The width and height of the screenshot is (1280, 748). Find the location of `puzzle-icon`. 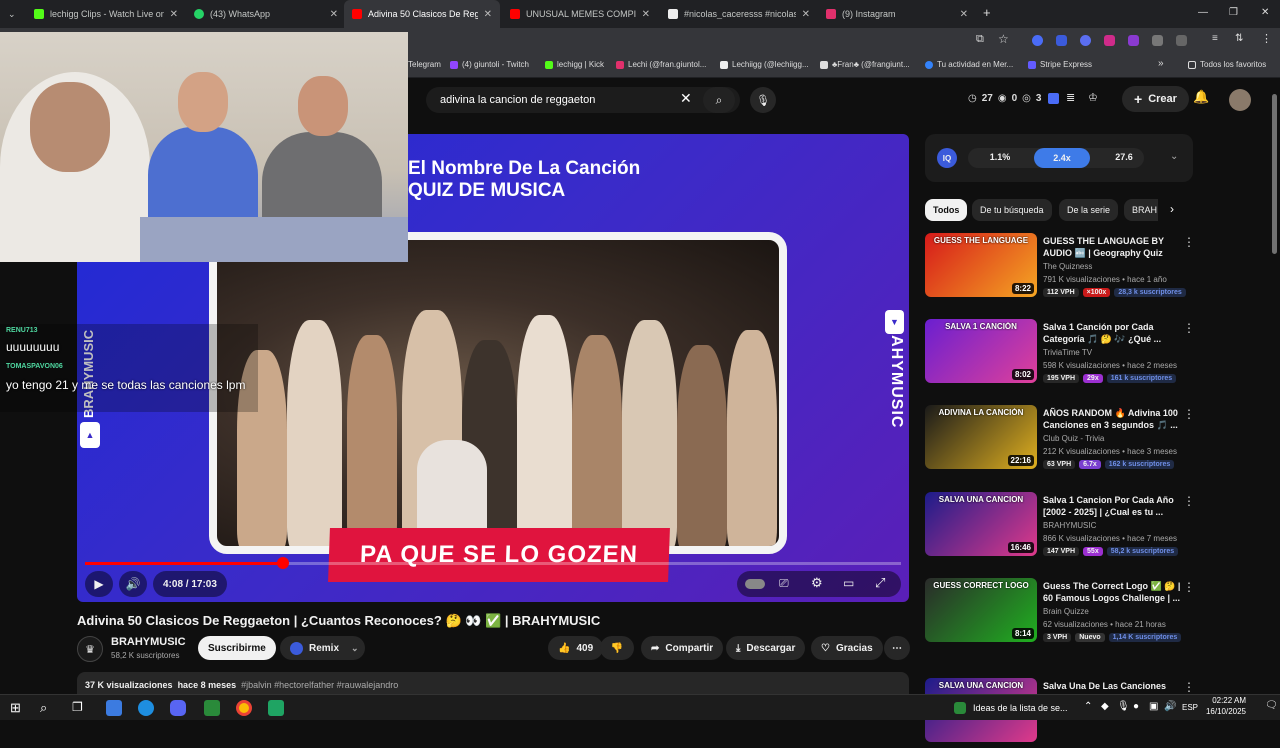

puzzle-icon is located at coordinates (1181, 40).